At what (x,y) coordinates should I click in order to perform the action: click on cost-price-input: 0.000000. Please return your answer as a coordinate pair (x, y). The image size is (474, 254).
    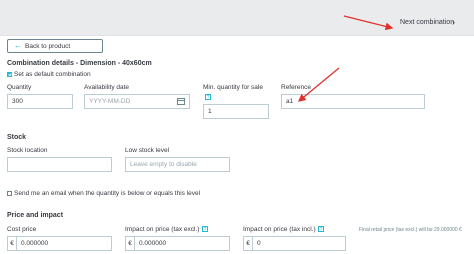
    Looking at the image, I should click on (64, 243).